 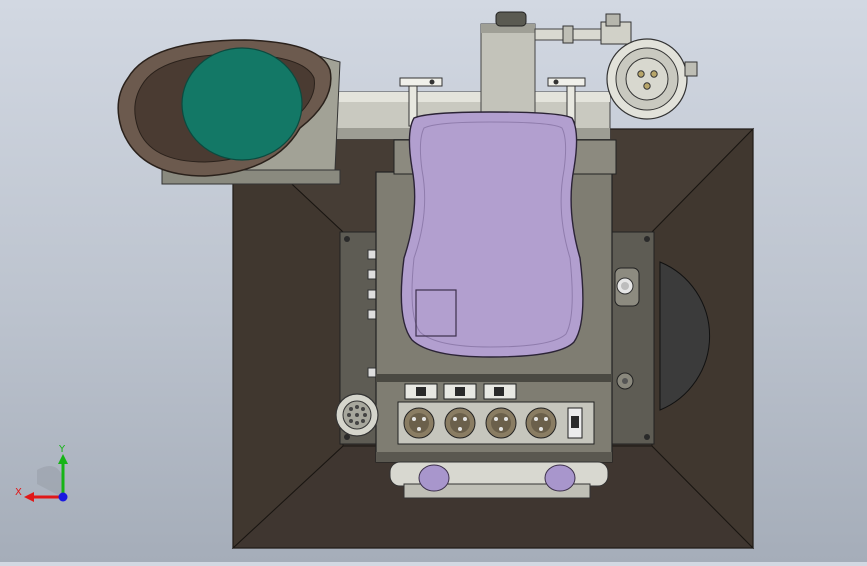 What do you see at coordinates (560, 478) in the screenshot?
I see `mount-knob-right` at bounding box center [560, 478].